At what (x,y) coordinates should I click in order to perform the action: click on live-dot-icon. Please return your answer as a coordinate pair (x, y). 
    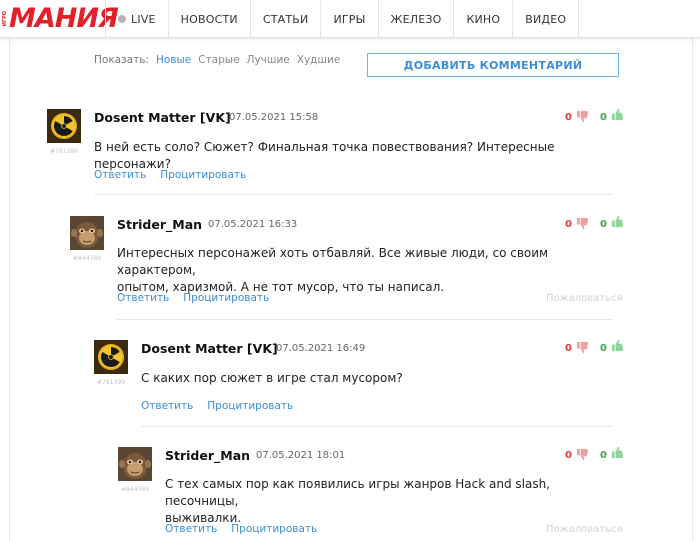
    Looking at the image, I should click on (122, 19).